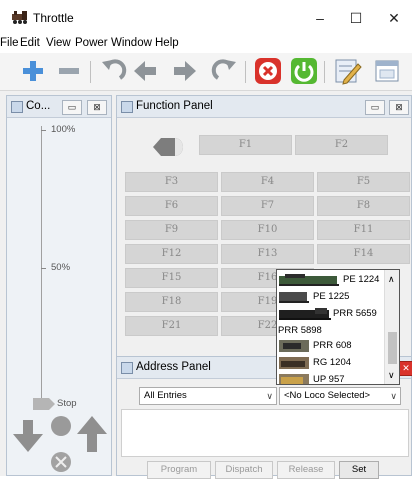  Describe the element at coordinates (179, 470) in the screenshot. I see `program-button: Program` at that location.